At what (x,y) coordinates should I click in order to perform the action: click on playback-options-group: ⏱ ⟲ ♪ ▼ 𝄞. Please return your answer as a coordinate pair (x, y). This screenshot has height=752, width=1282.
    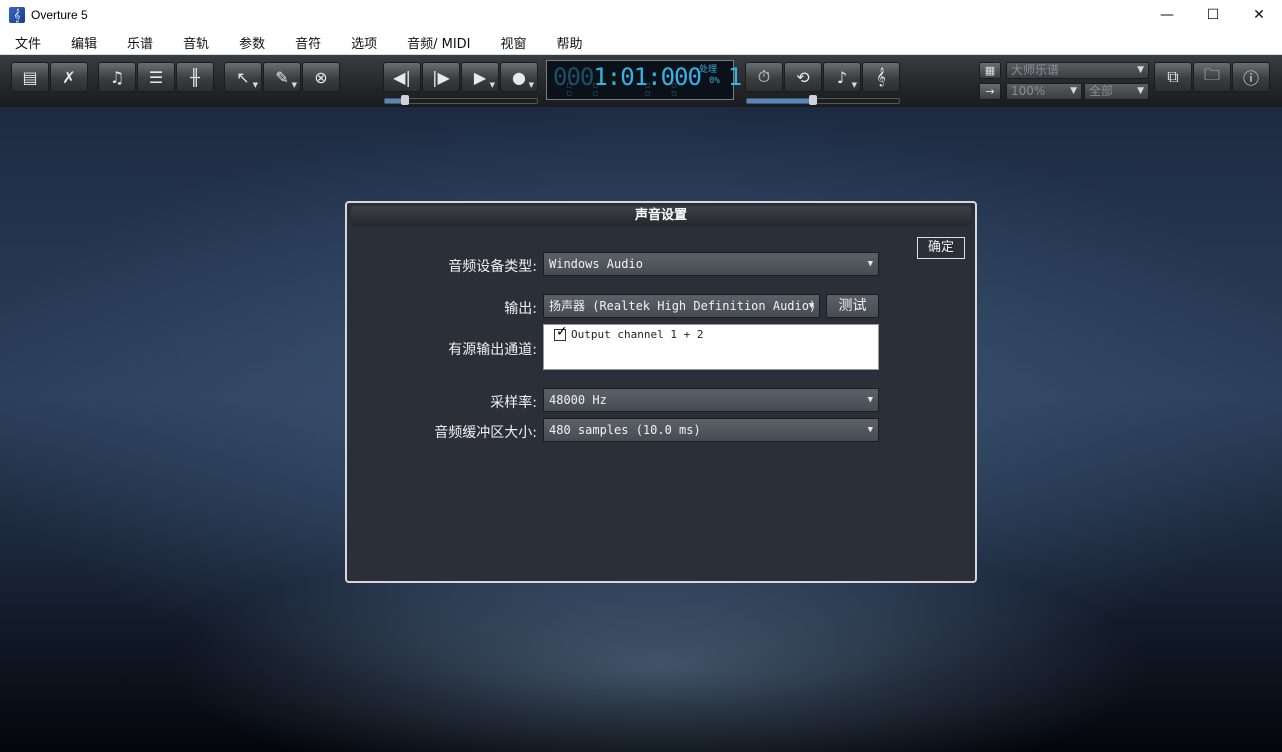
    Looking at the image, I should click on (823, 80).